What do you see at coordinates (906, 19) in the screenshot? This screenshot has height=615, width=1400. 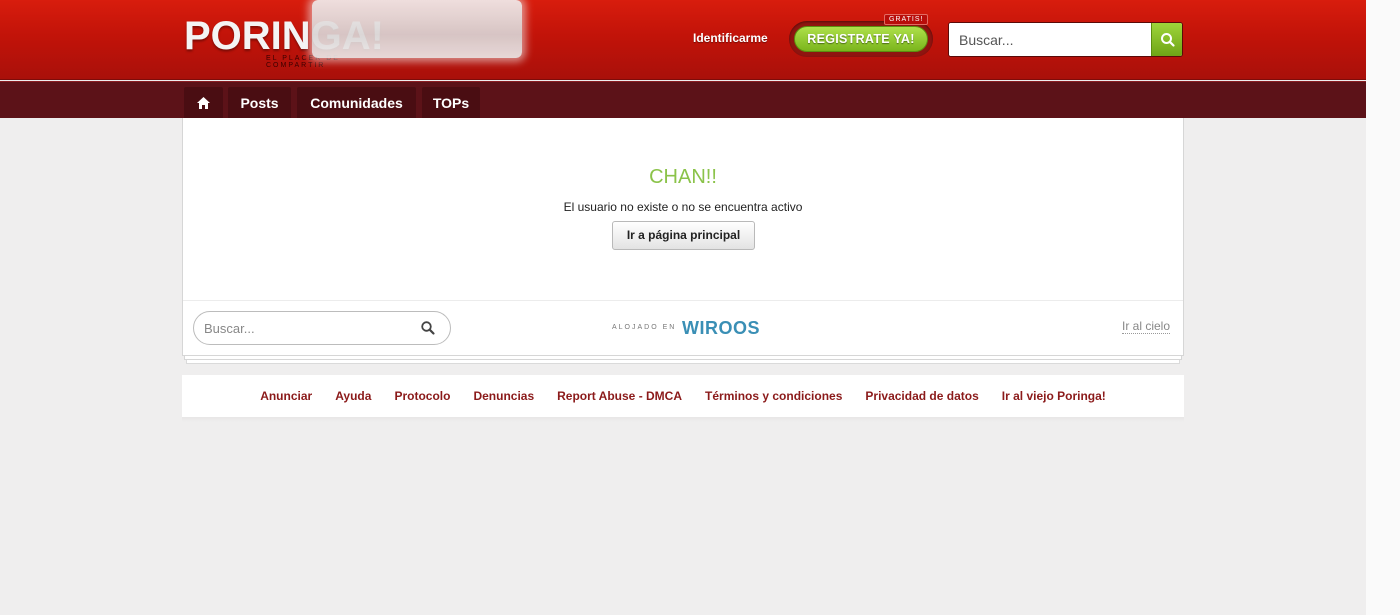 I see `free-badge: GRATIS!` at bounding box center [906, 19].